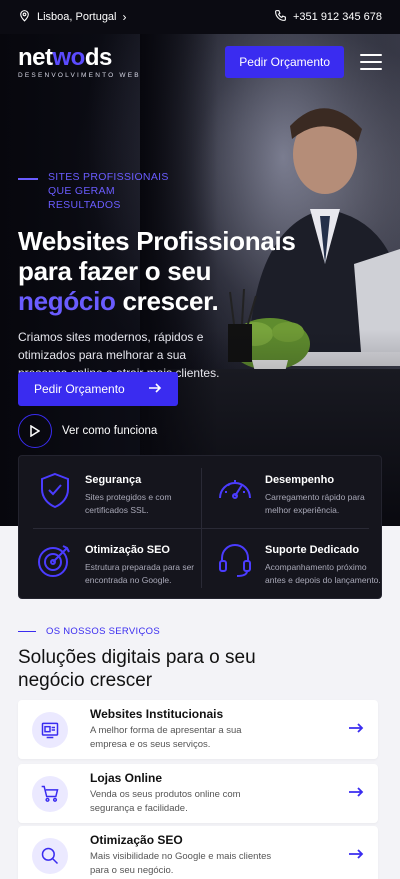 This screenshot has width=400, height=879. I want to click on hero-quote-button: Pedir Orçamento, so click(98, 389).